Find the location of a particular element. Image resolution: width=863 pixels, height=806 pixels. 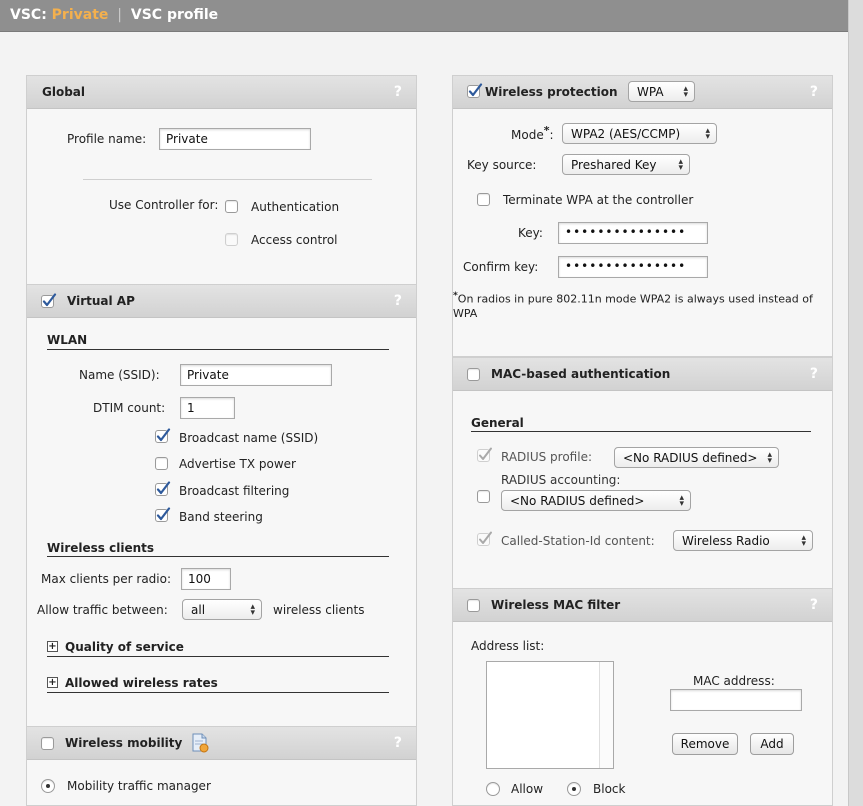

radius-profile-checkbox is located at coordinates (485, 455).